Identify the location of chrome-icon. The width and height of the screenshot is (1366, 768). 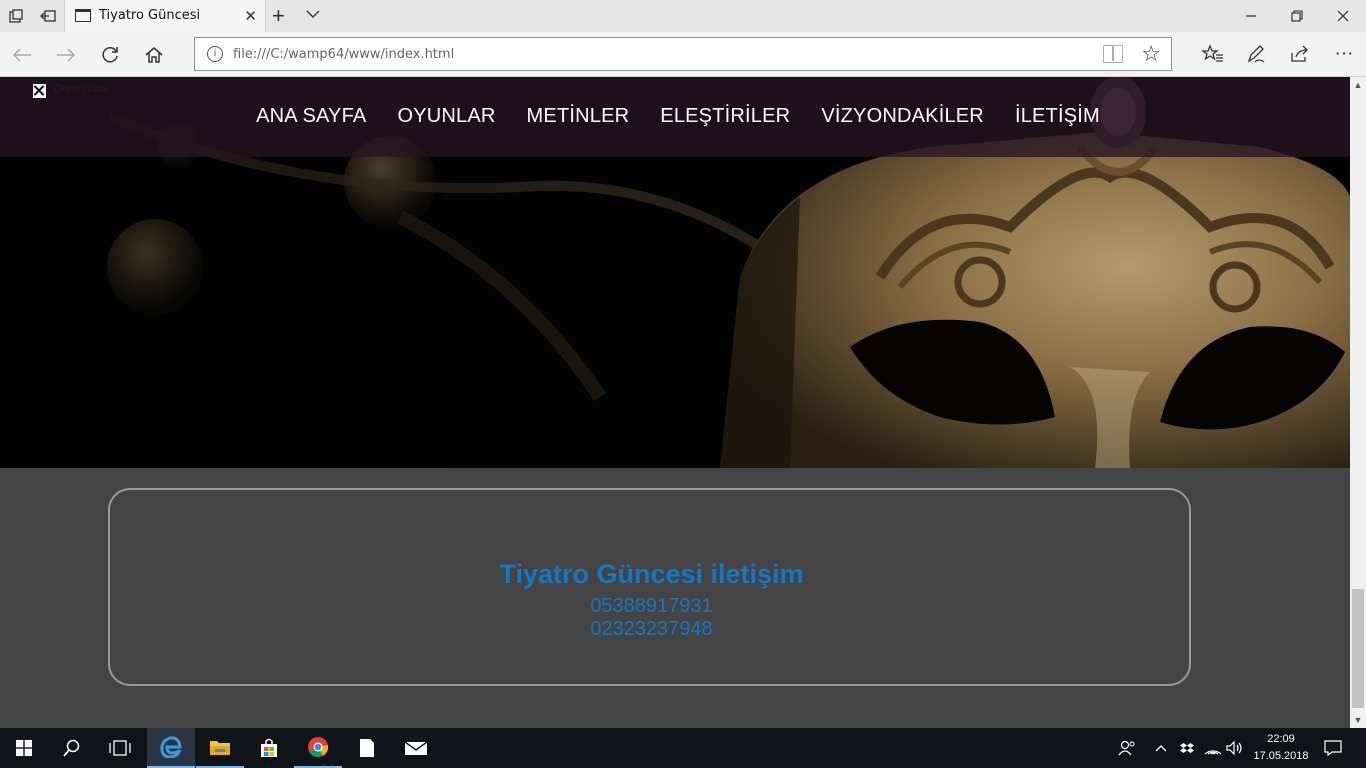
(318, 748).